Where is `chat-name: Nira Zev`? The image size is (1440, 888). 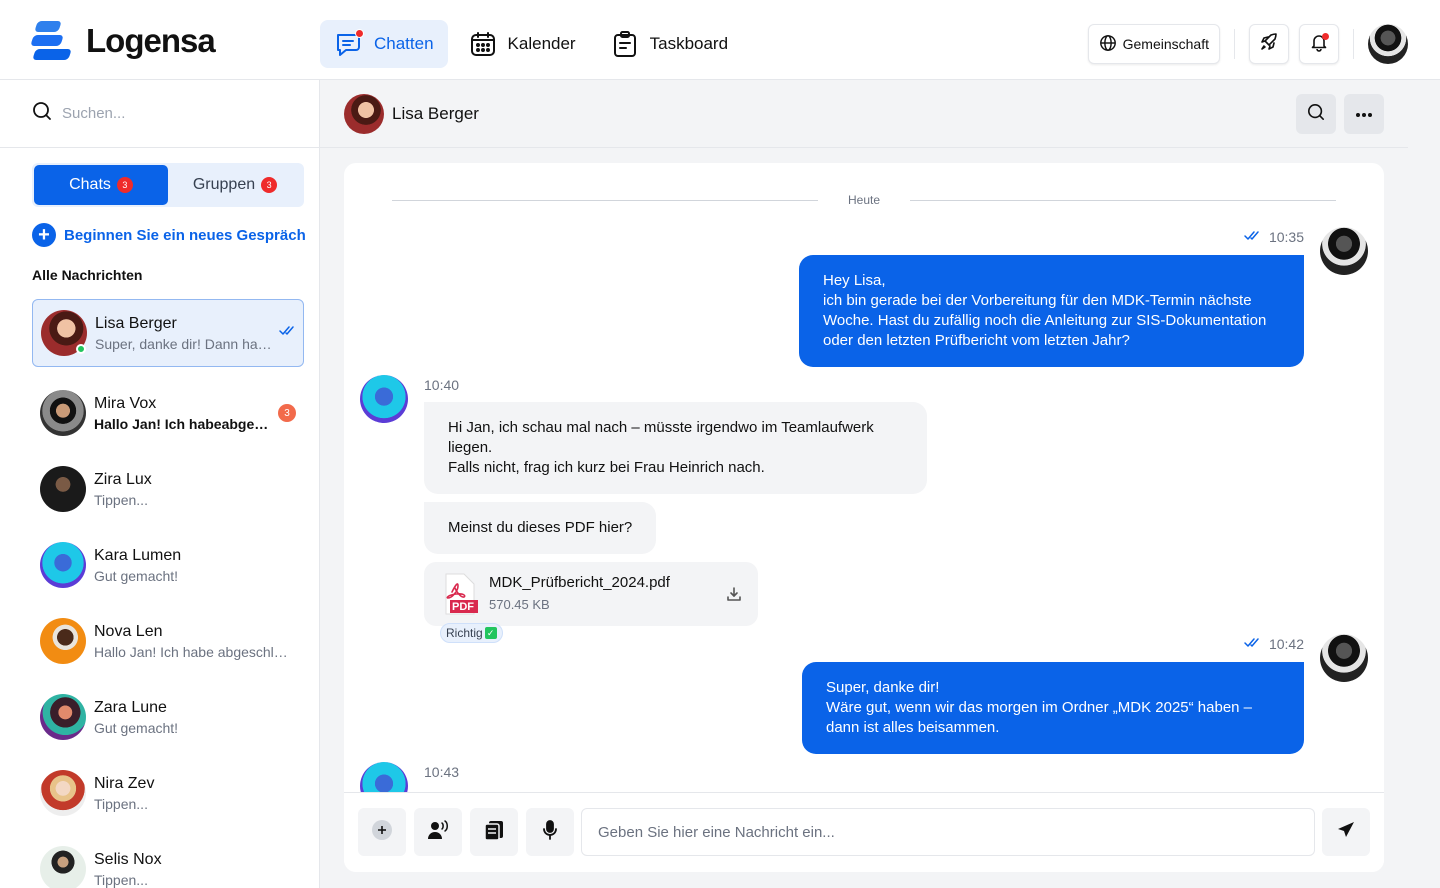 chat-name: Nira Zev is located at coordinates (124, 783).